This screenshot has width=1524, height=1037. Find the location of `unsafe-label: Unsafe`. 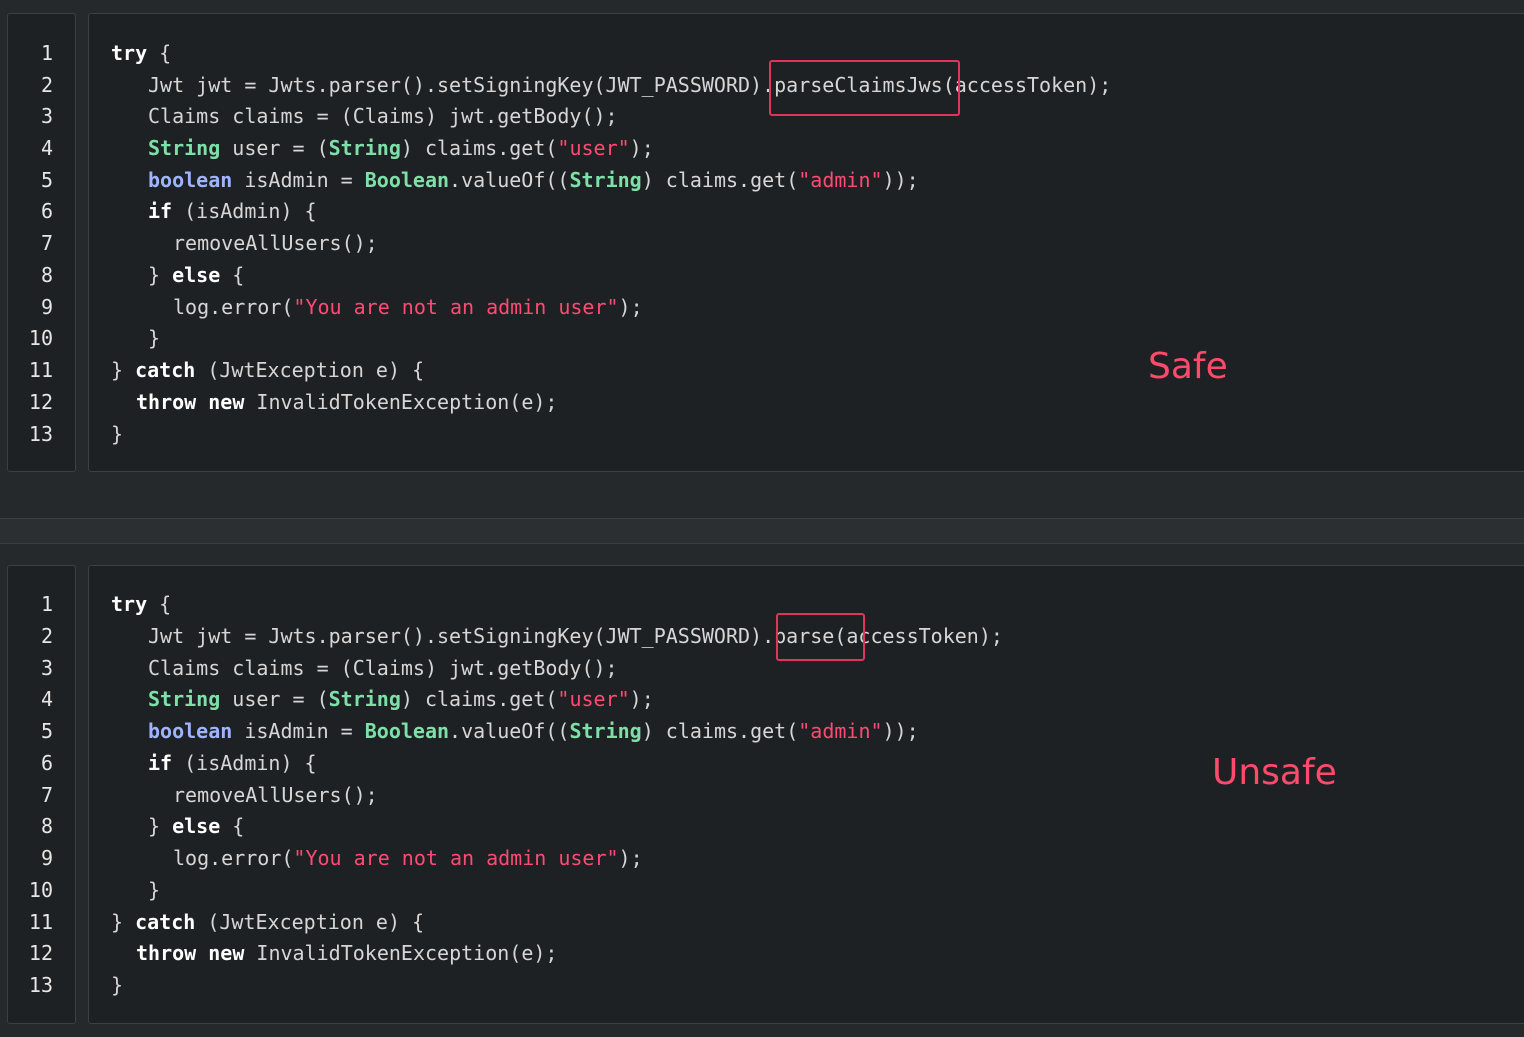

unsafe-label: Unsafe is located at coordinates (1274, 772).